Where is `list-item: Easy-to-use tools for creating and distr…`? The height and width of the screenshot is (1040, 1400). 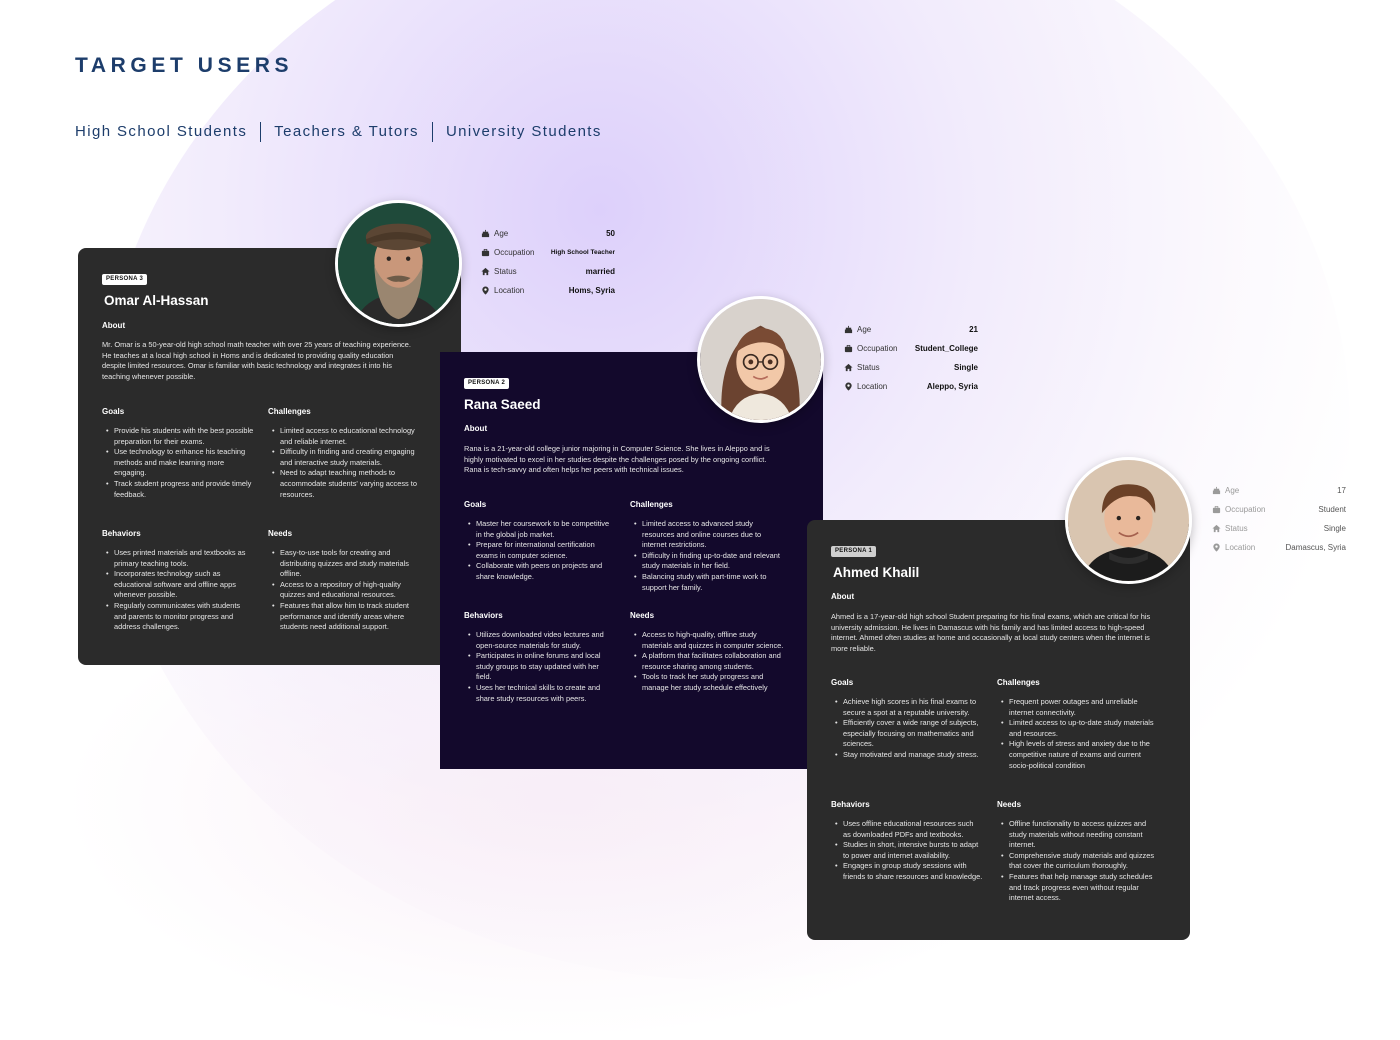 list-item: Easy-to-use tools for creating and distr… is located at coordinates (343, 564).